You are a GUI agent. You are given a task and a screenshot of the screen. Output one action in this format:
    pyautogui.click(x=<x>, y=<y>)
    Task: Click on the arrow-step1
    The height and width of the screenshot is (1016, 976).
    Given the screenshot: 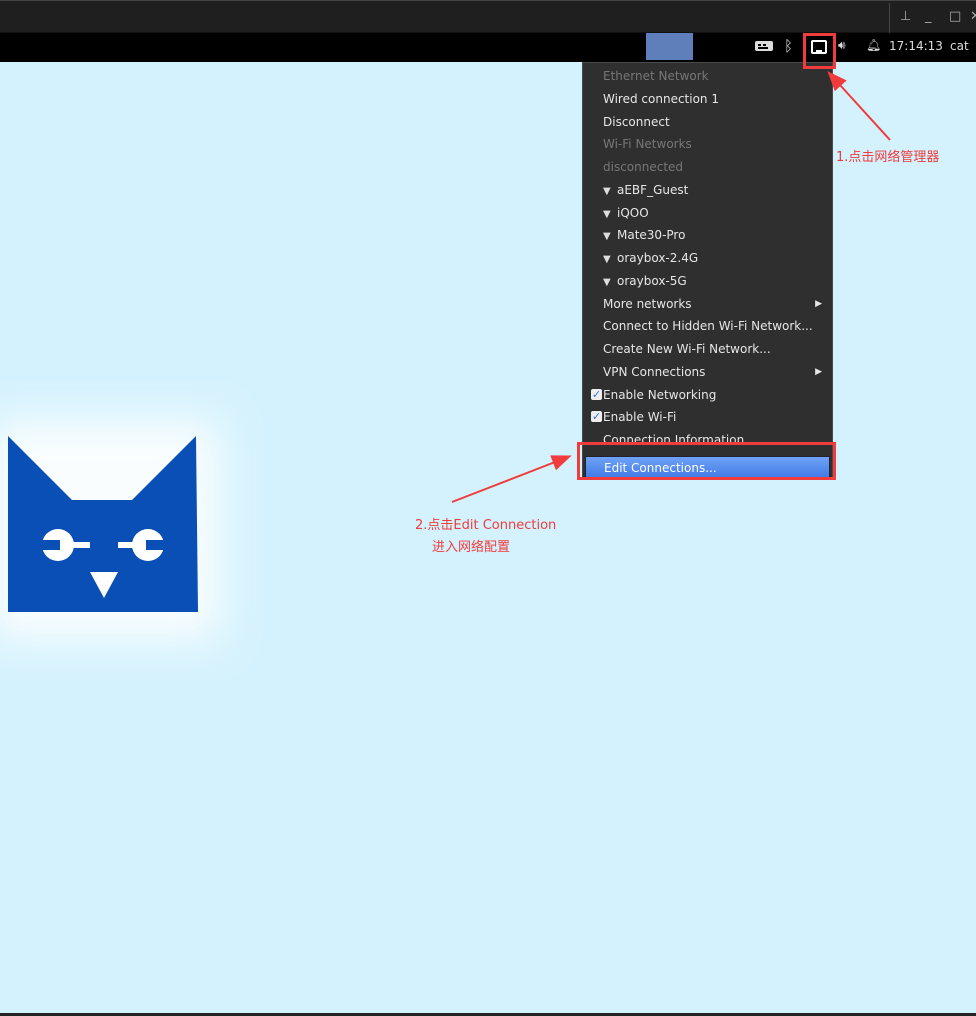 What is the action you would take?
    pyautogui.click(x=859, y=106)
    